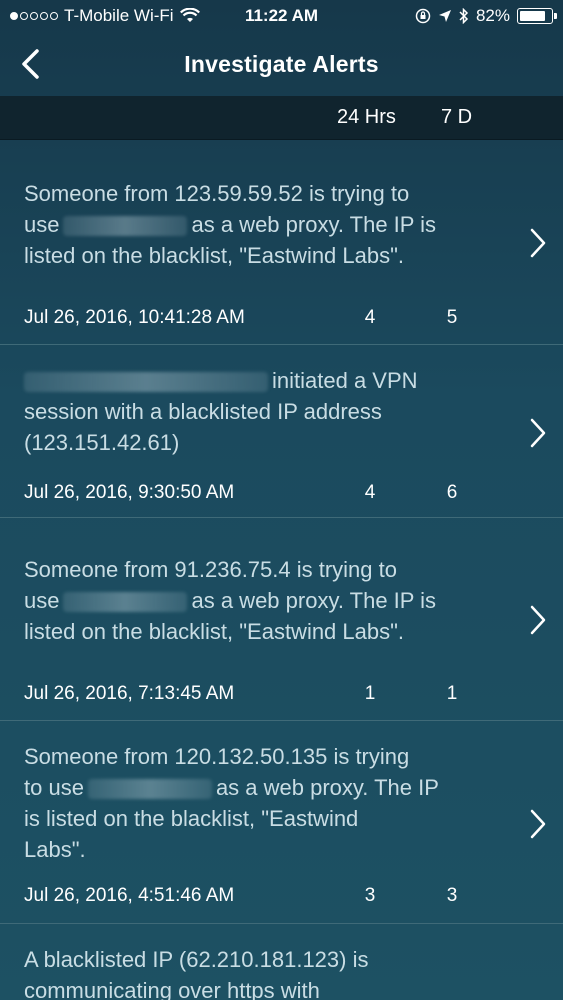 The height and width of the screenshot is (1000, 563). What do you see at coordinates (366, 117) in the screenshot?
I see `column-24-hrs: 24 Hrs` at bounding box center [366, 117].